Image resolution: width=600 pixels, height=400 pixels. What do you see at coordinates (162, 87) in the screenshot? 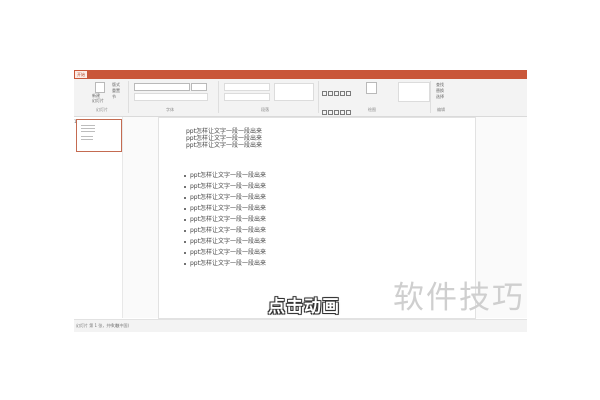
I see `font-name-dropdown` at bounding box center [162, 87].